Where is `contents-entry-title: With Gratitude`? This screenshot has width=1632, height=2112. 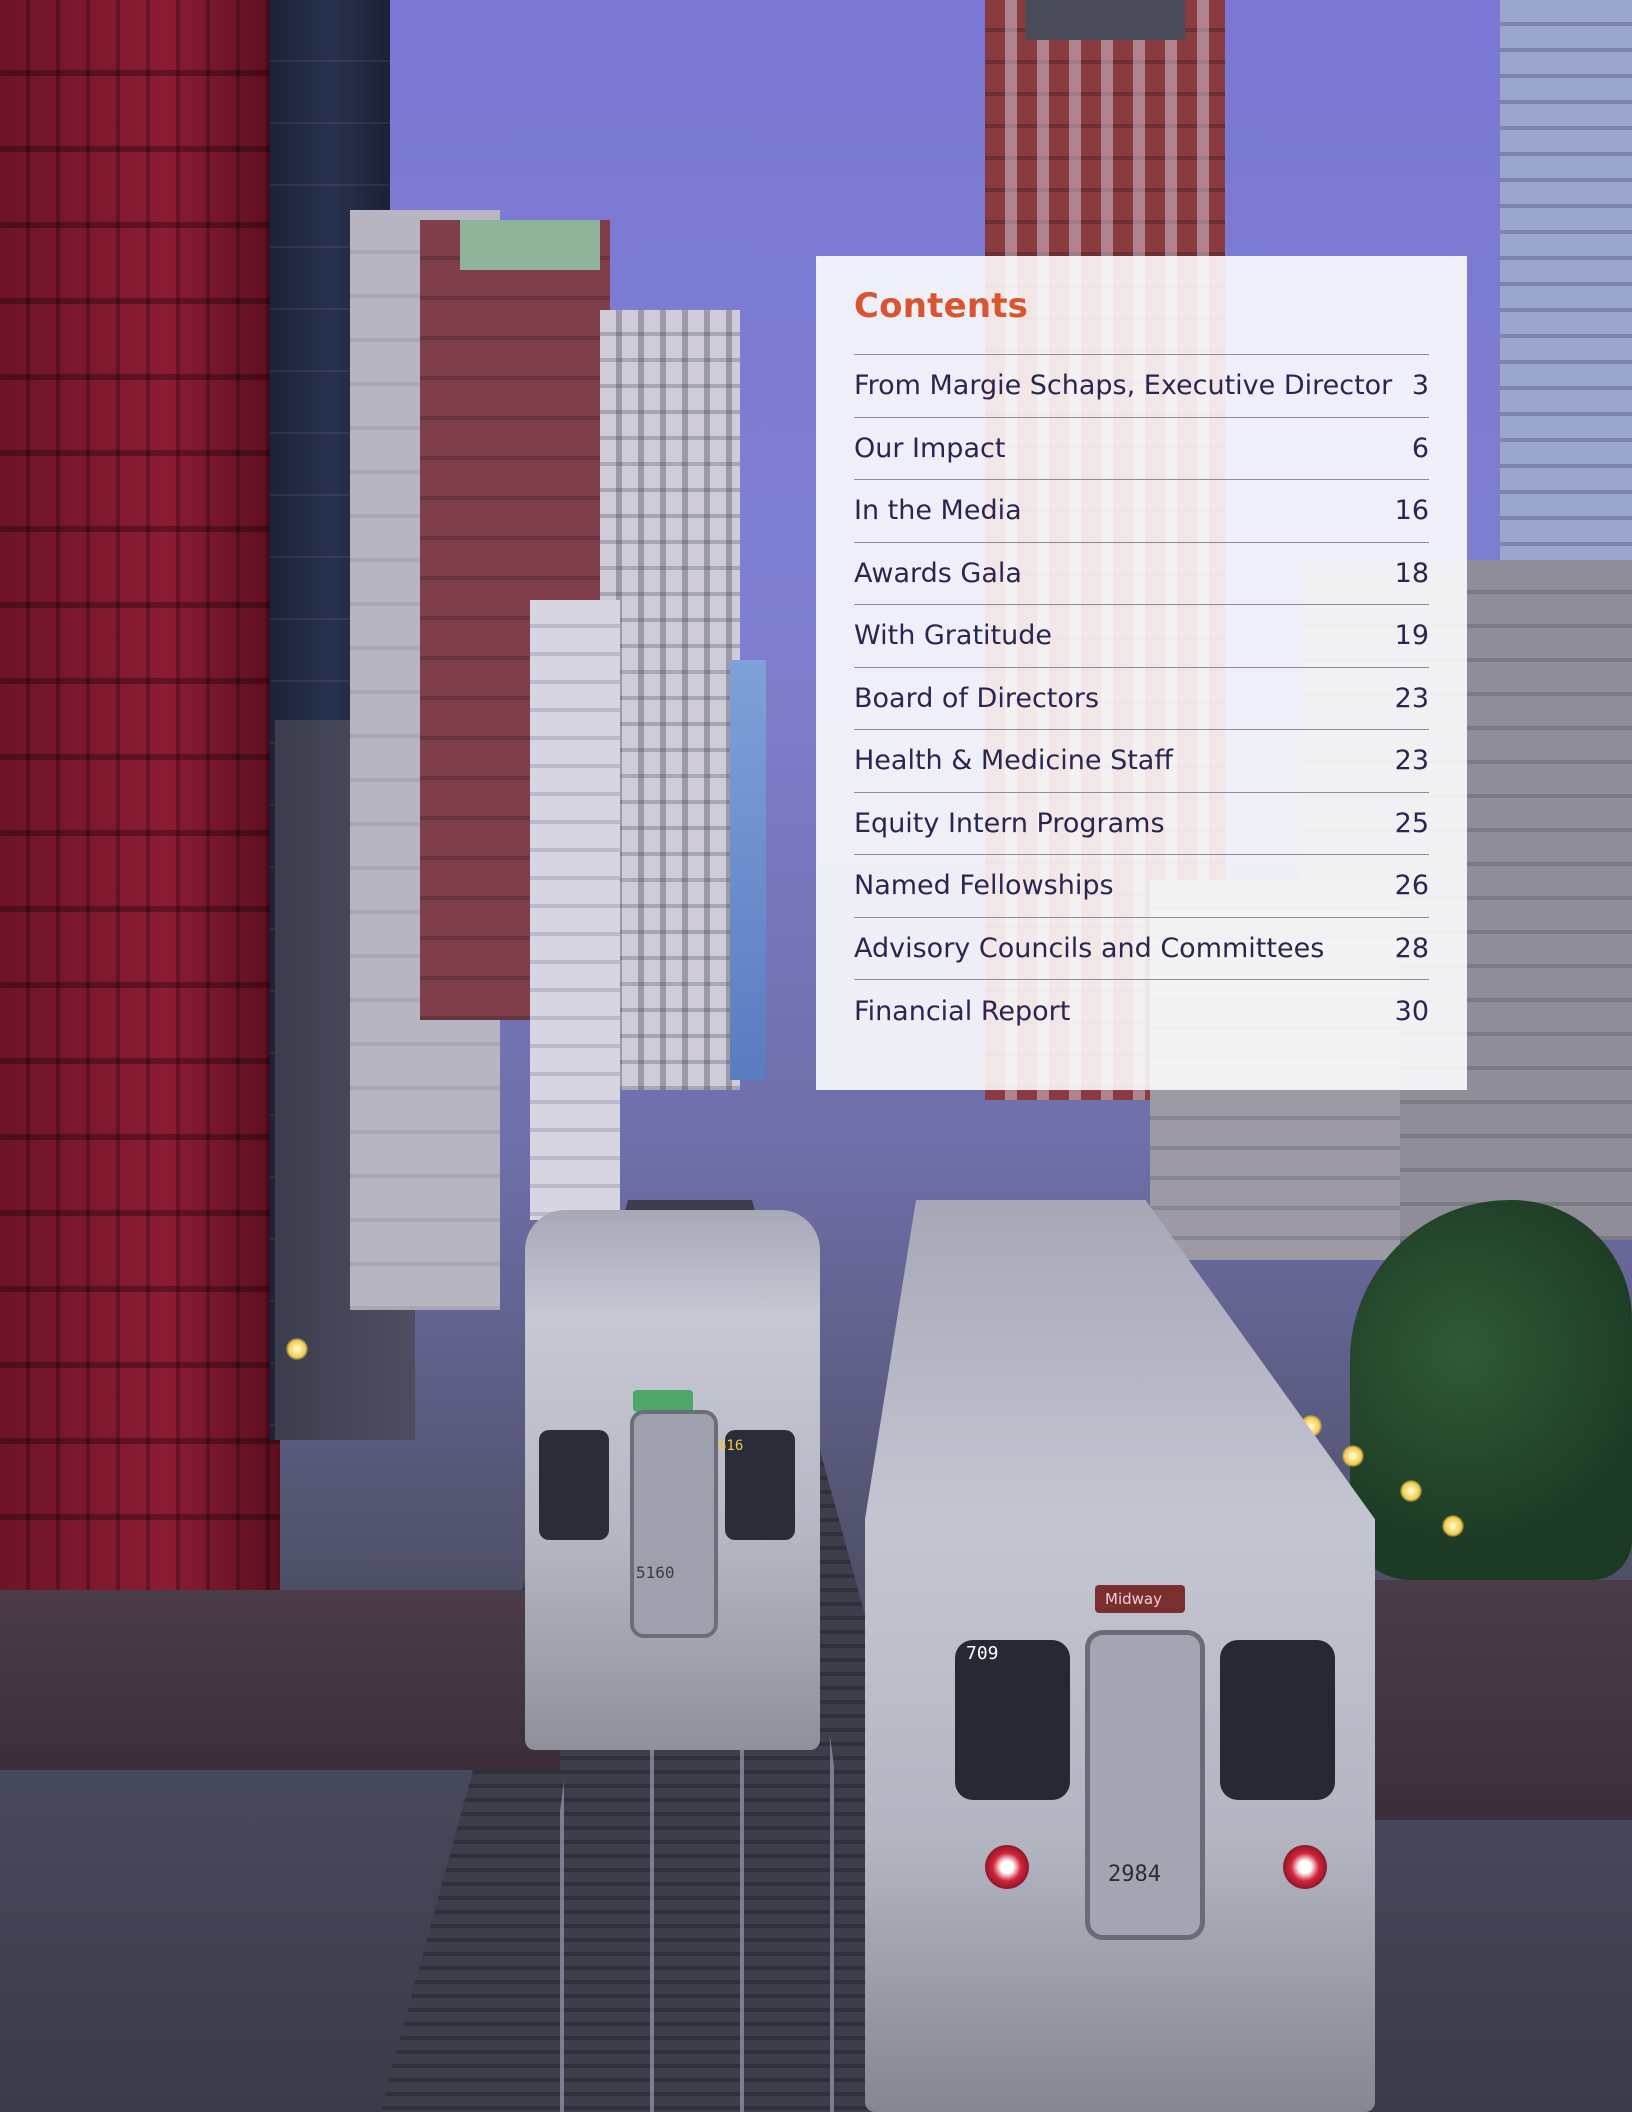
contents-entry-title: With Gratitude is located at coordinates (953, 636).